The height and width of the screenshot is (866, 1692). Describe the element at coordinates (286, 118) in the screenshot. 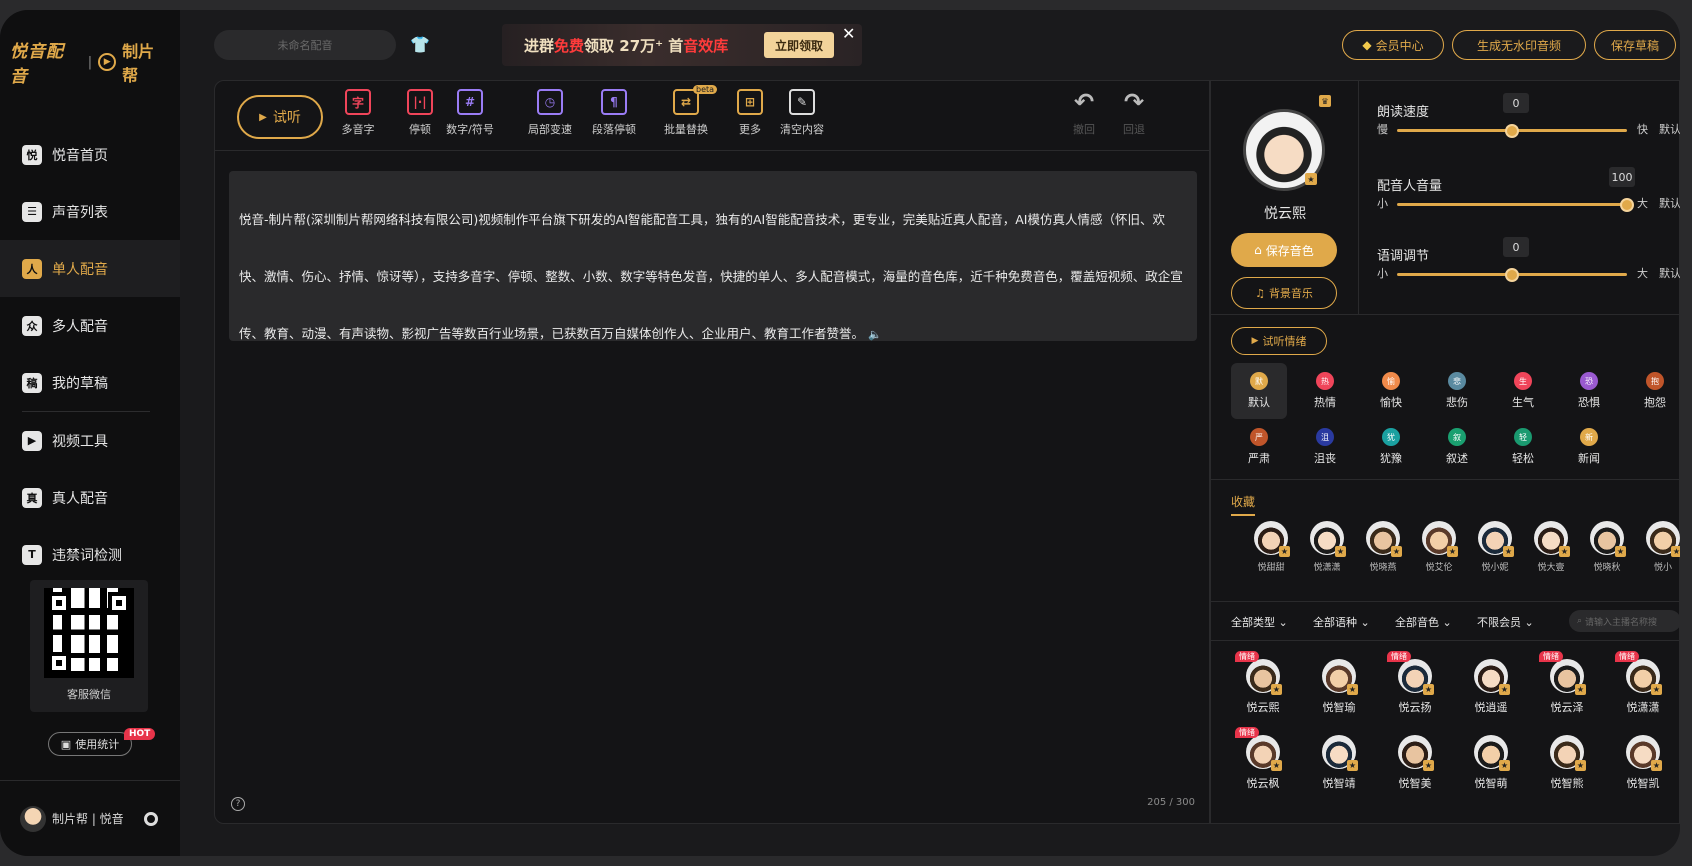

I see `listen-label: 试听` at that location.